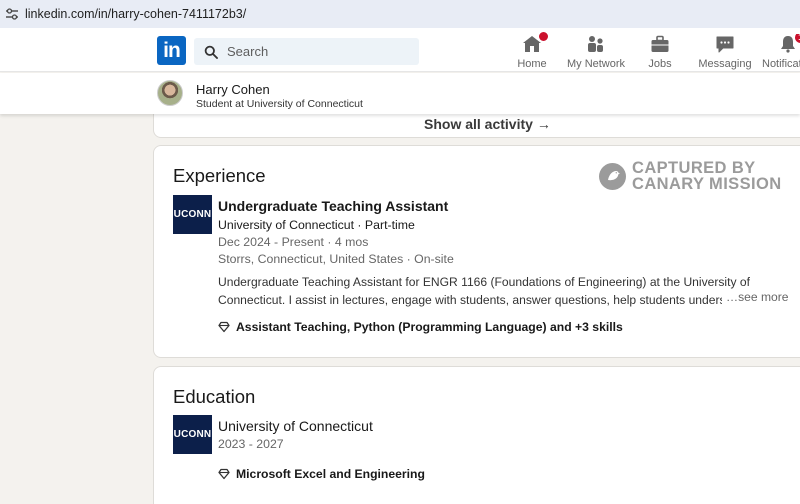  What do you see at coordinates (694, 168) in the screenshot?
I see `watermark-line-1: CAPTURED BY` at bounding box center [694, 168].